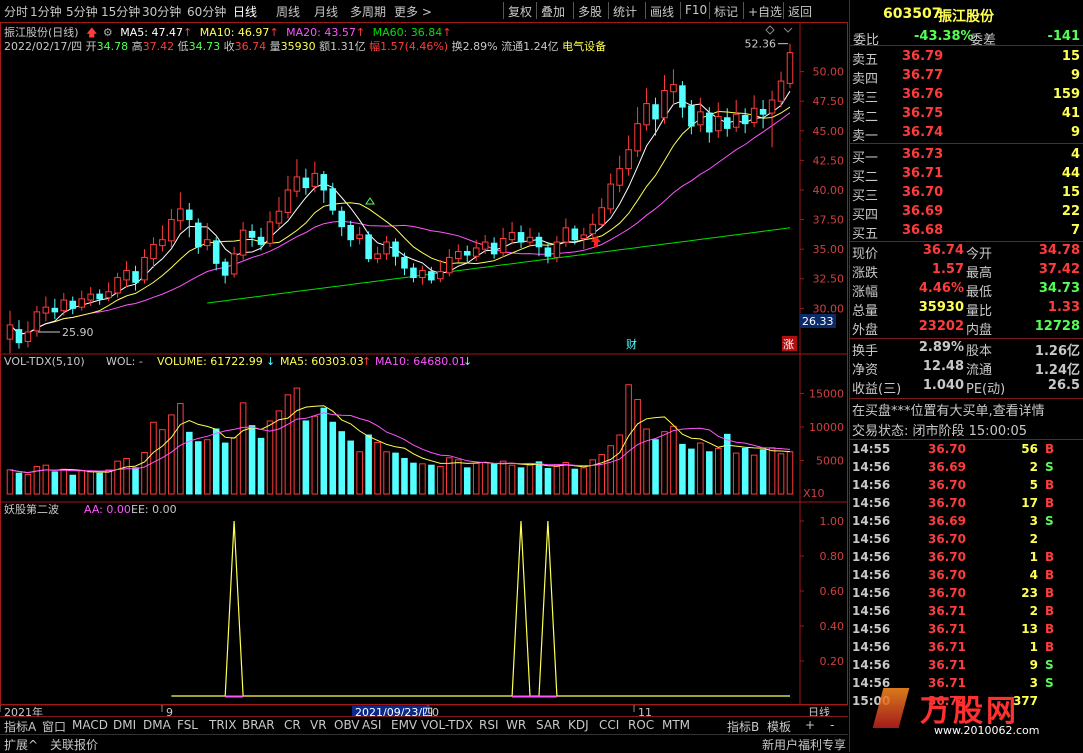  Describe the element at coordinates (503, 10) in the screenshot. I see `toolbar-divider` at that location.